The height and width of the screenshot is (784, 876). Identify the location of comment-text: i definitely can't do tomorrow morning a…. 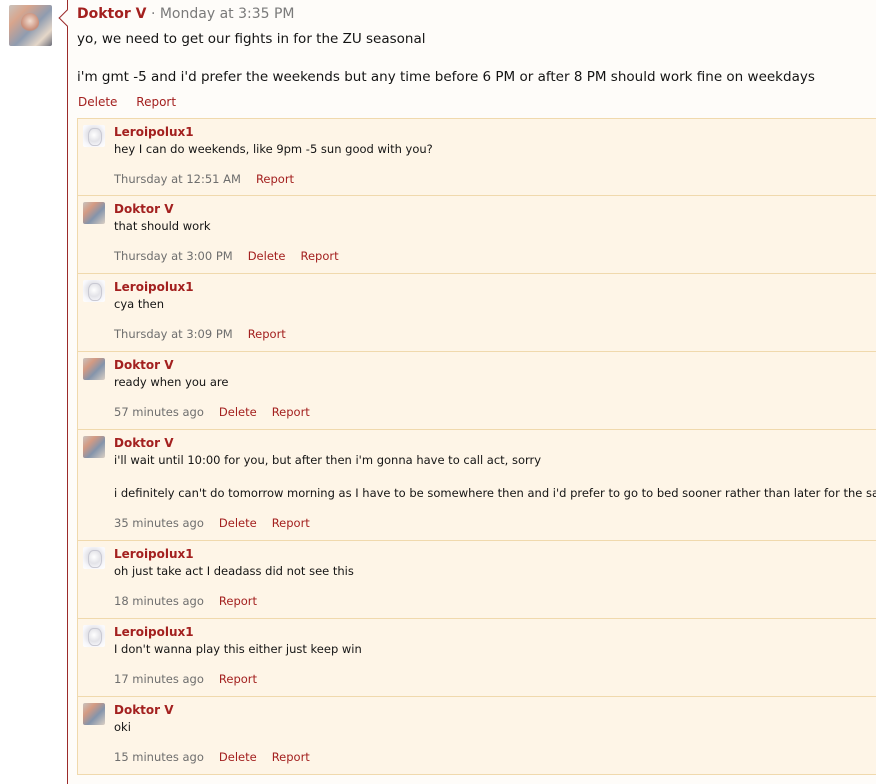
(495, 493).